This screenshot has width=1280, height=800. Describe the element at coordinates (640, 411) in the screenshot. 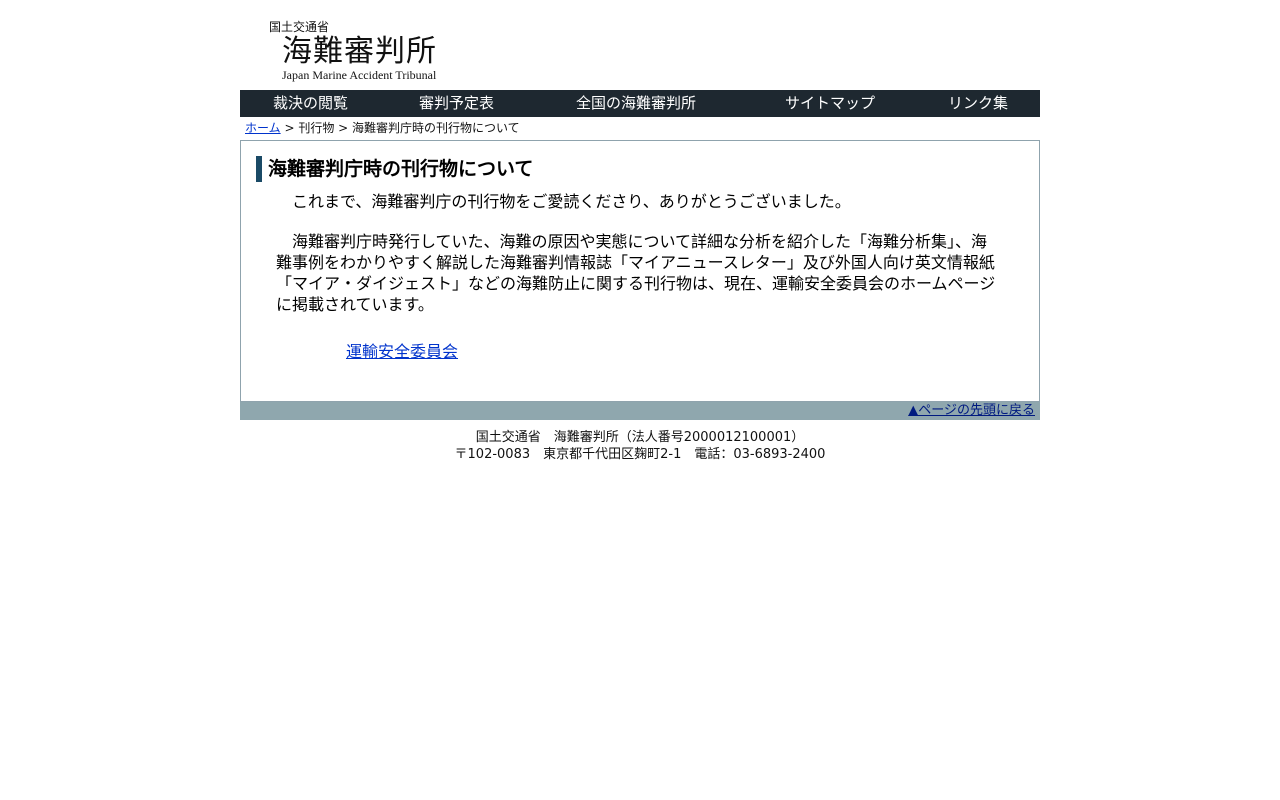

I see `page-top-bar: ▲ページの先頭に戻る` at that location.